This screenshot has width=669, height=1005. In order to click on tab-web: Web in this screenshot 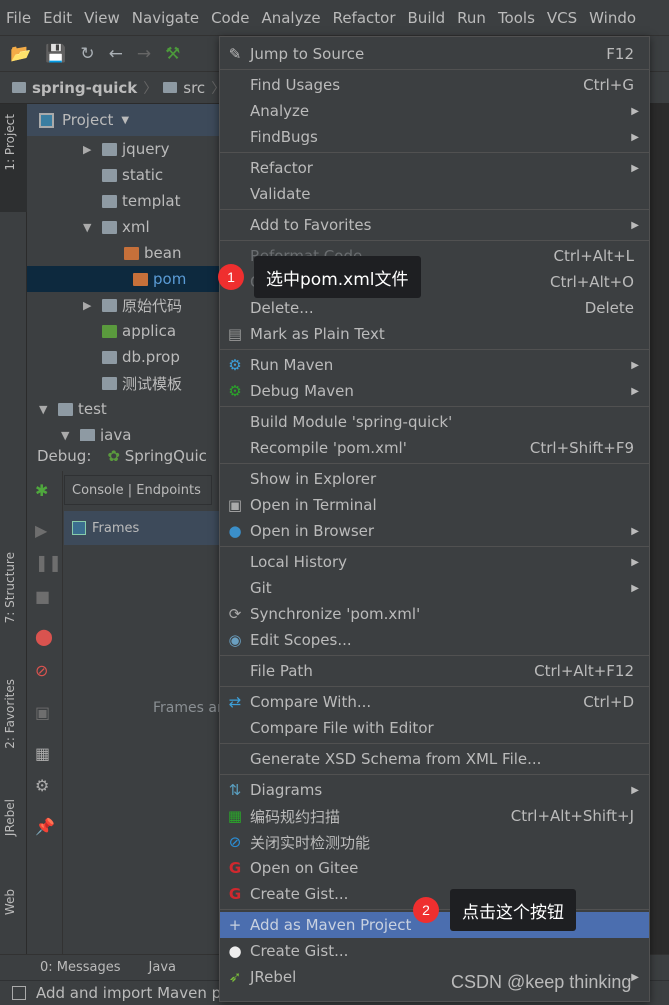, I will do `click(10, 902)`.